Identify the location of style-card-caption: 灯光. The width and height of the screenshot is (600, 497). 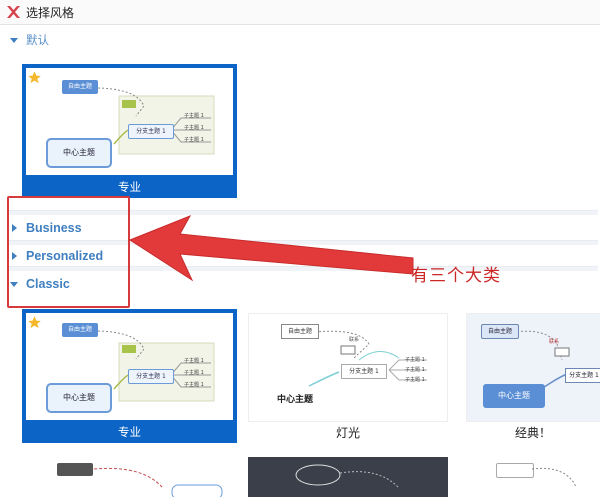
(347, 433).